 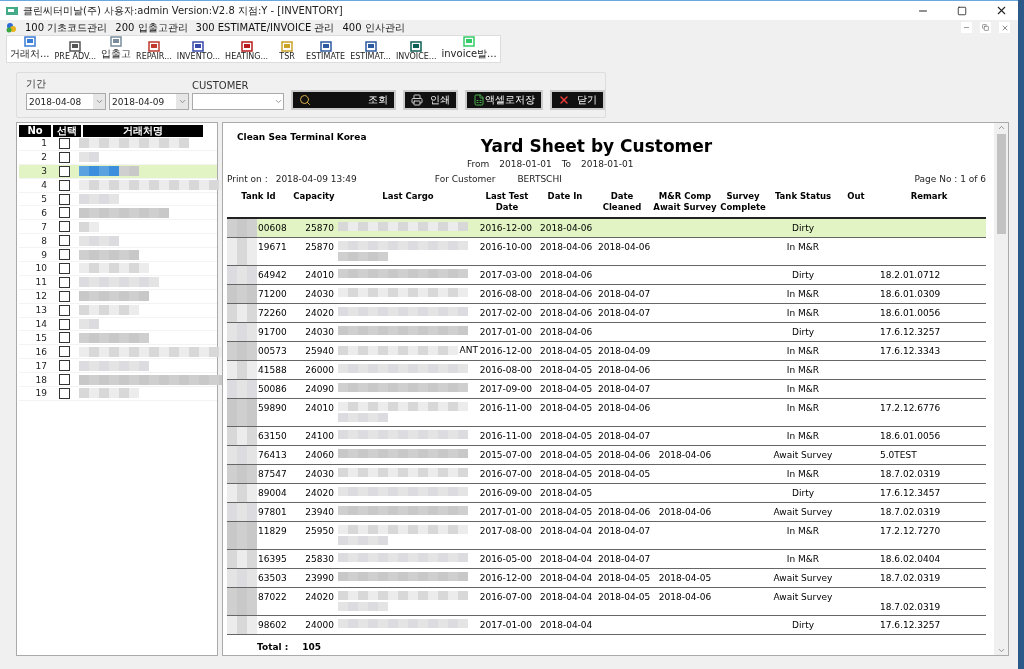 I want to click on toolbar-button: TSR, so click(x=287, y=50).